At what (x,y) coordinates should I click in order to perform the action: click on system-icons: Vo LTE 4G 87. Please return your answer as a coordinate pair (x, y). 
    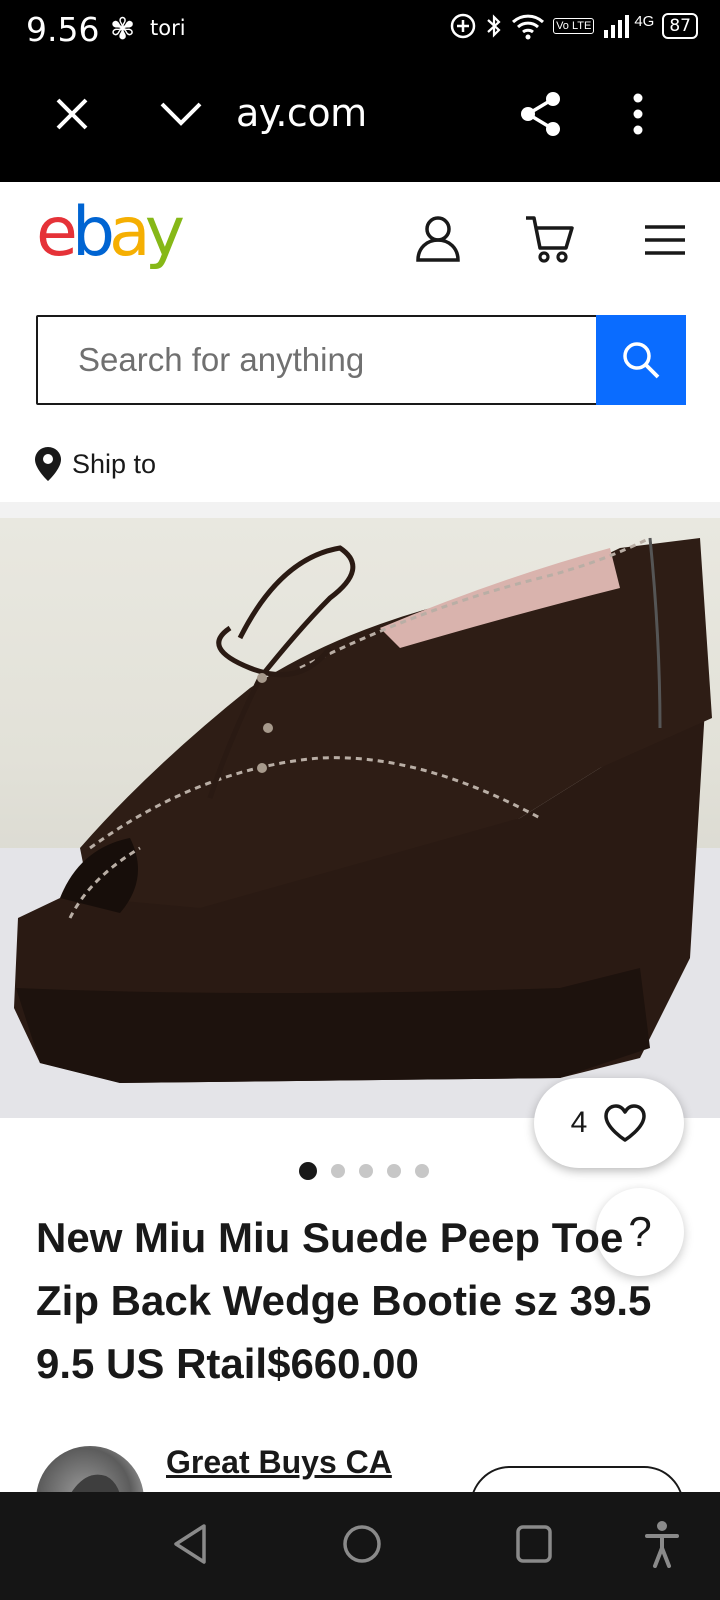
    Looking at the image, I should click on (573, 26).